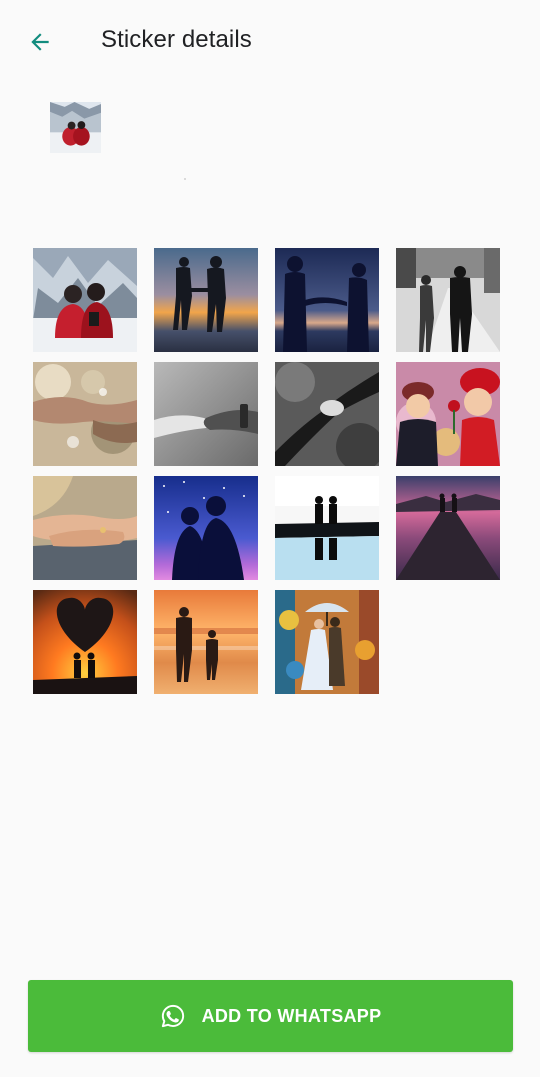 The image size is (540, 1077). Describe the element at coordinates (85, 414) in the screenshot. I see `sticker-hands-sparkles` at that location.